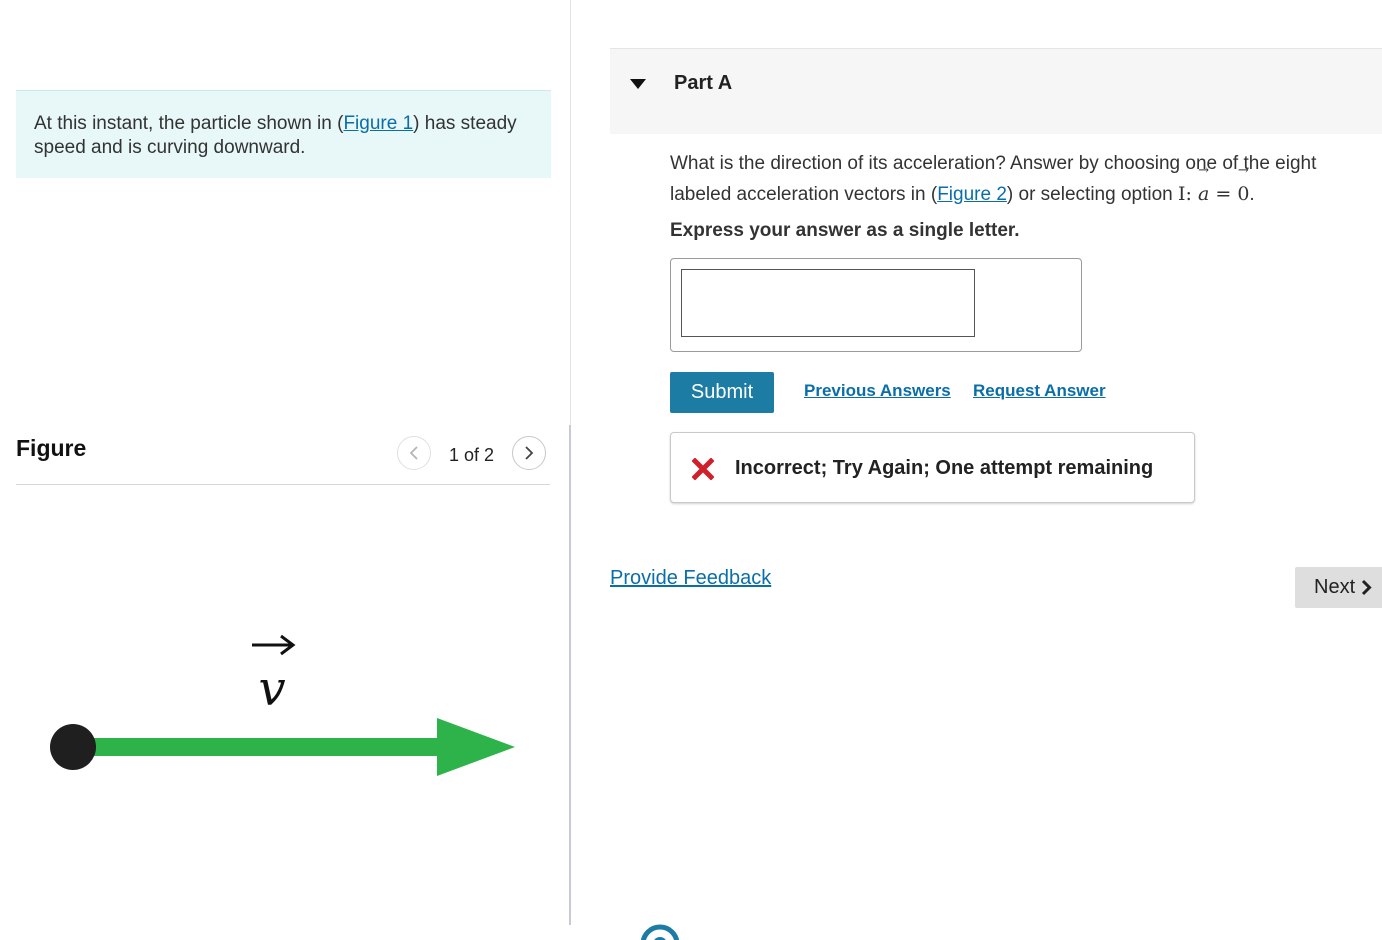 The height and width of the screenshot is (940, 1382). Describe the element at coordinates (828, 303) in the screenshot. I see `answer-input` at that location.